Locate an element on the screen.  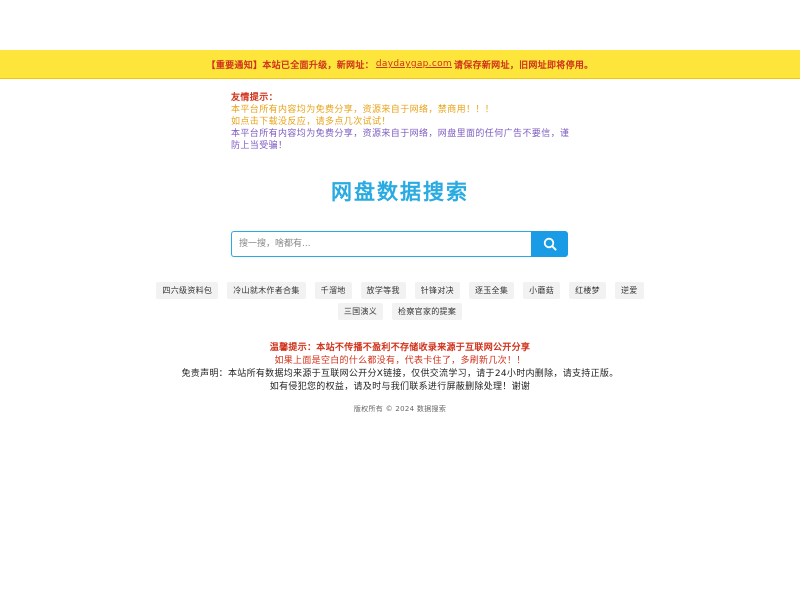
tag-item: 冷山就木作者合集 is located at coordinates (266, 290).